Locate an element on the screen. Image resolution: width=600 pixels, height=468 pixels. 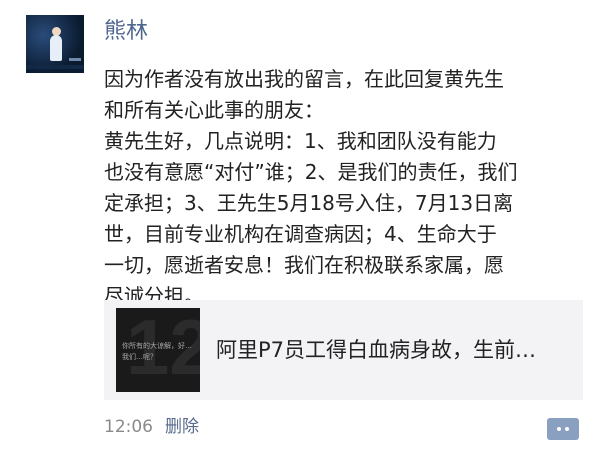
delete-link: 删除 is located at coordinates (182, 427).